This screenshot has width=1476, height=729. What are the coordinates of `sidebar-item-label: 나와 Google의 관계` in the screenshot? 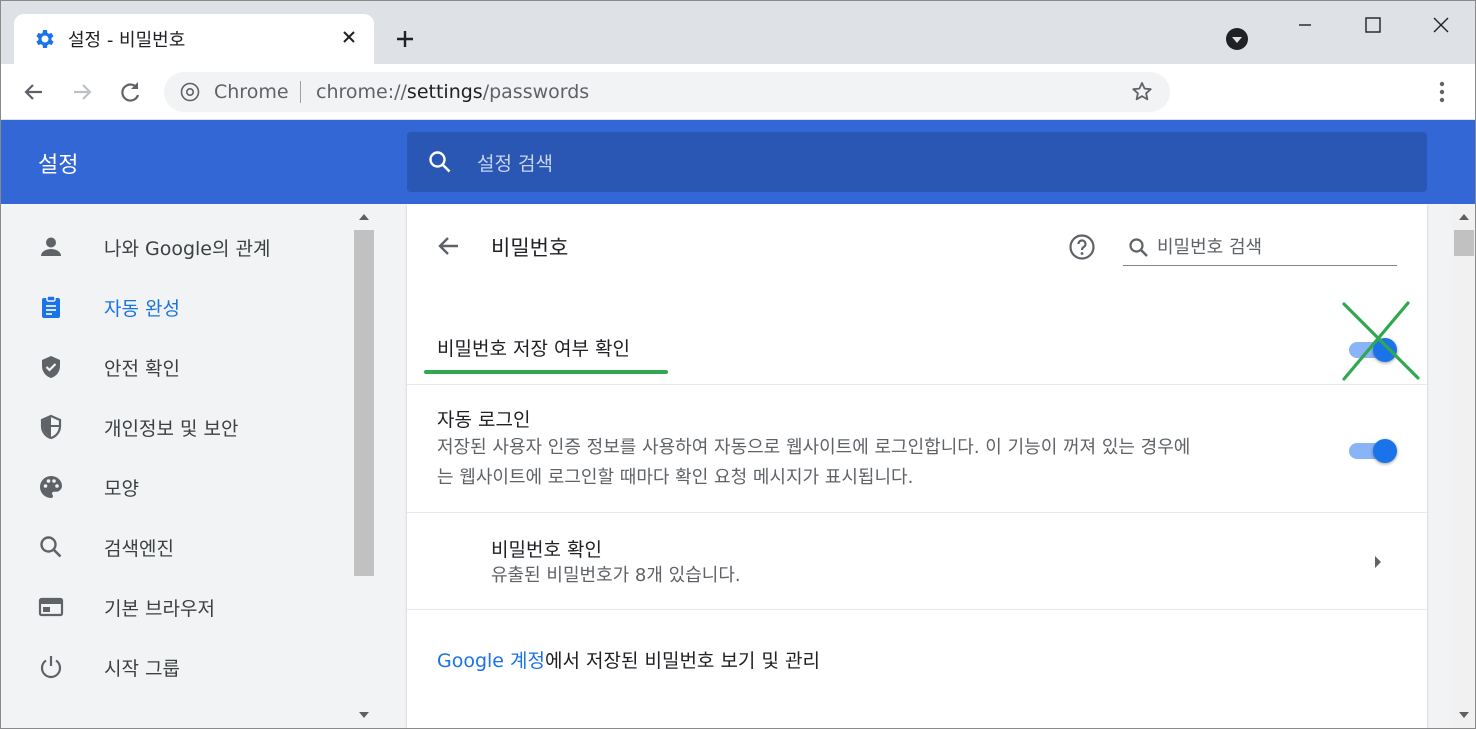 It's located at (187, 249).